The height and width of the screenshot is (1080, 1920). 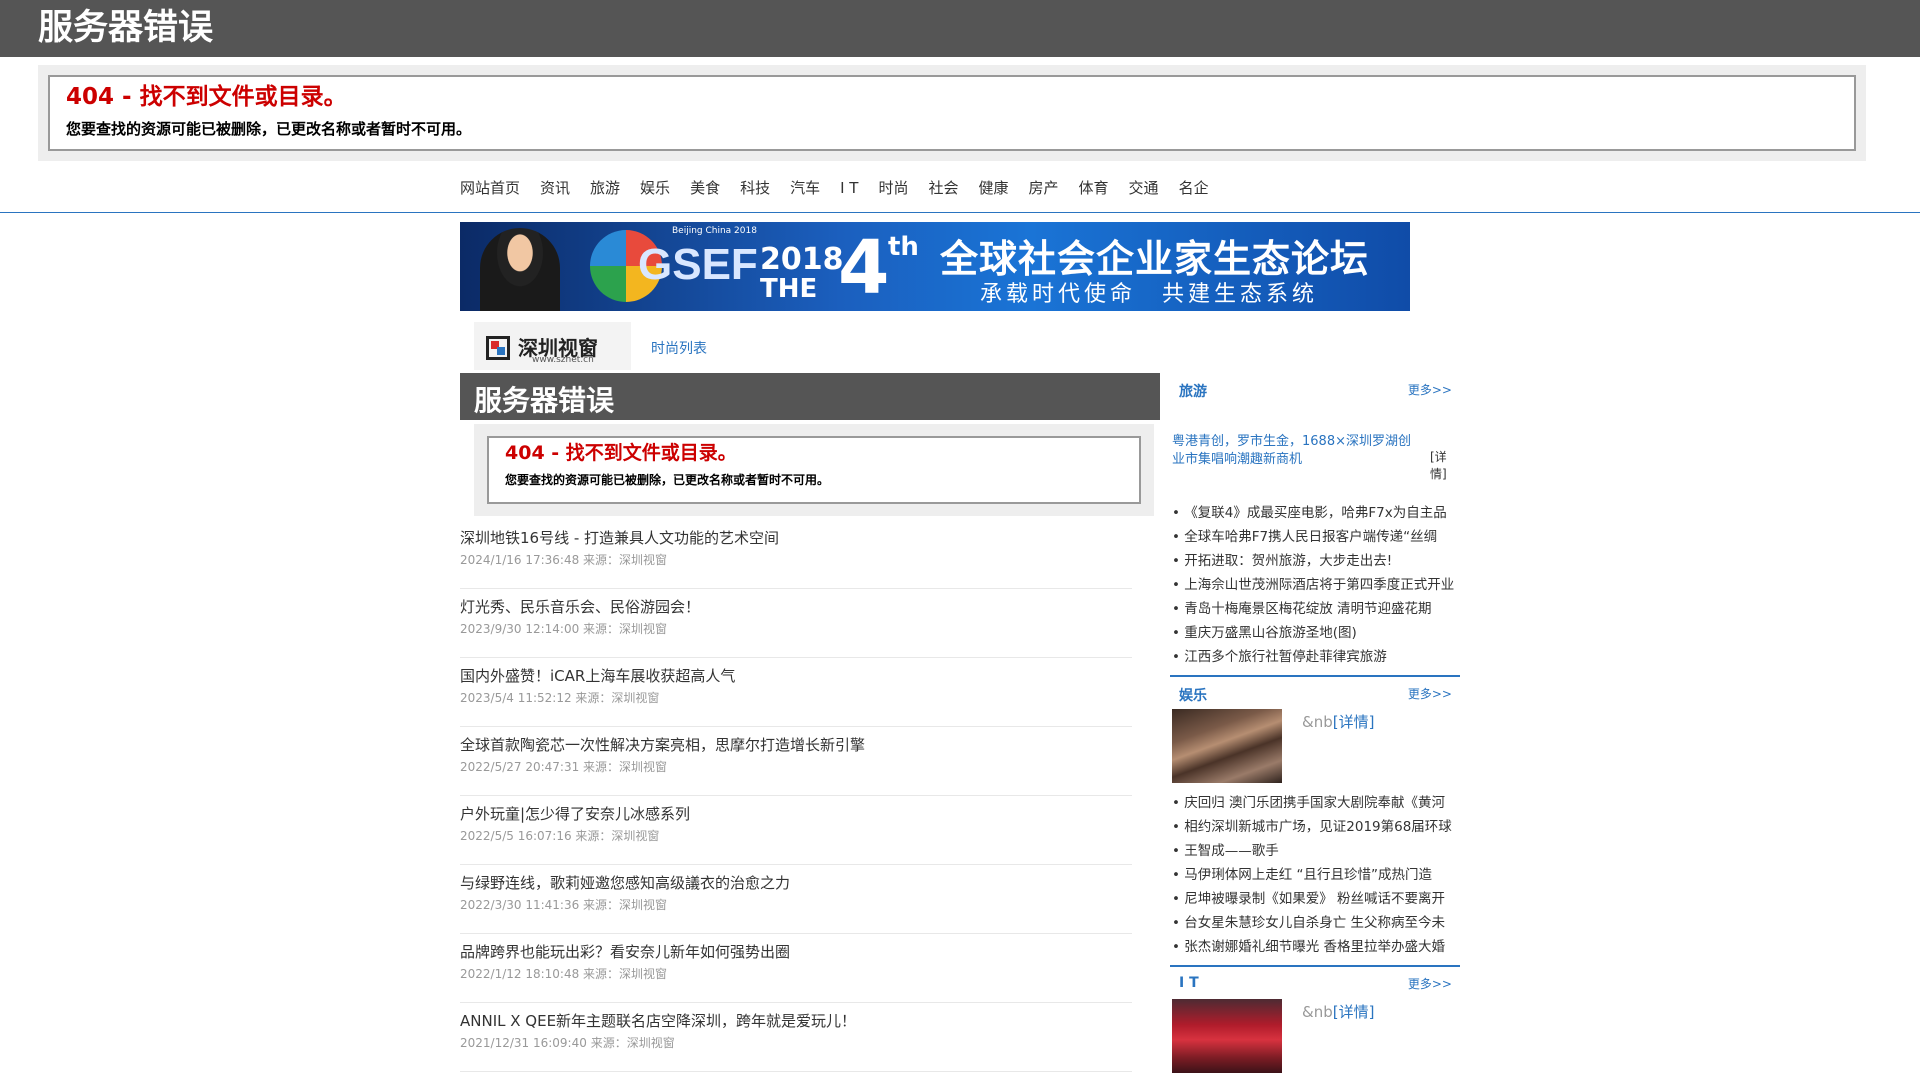 What do you see at coordinates (796, 607) in the screenshot?
I see `news-title: 灯光秀、民乐音乐会、民俗游园会！` at bounding box center [796, 607].